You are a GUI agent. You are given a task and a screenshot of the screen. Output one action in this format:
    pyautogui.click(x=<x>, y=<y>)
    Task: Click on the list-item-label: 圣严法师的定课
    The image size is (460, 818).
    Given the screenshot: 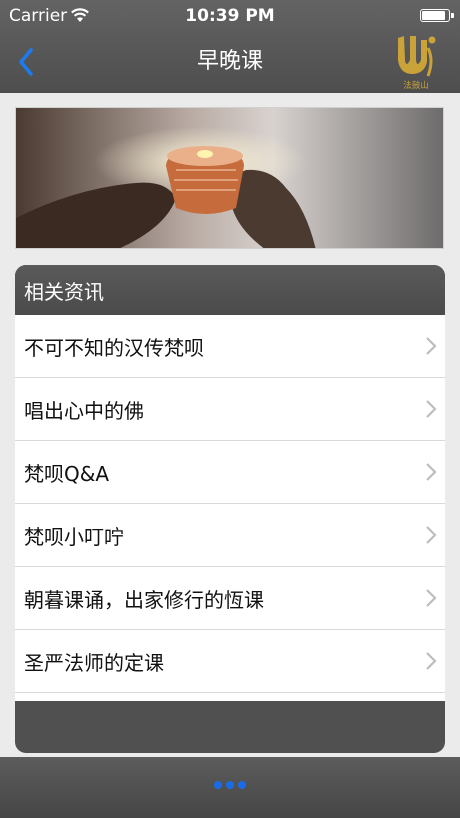 What is the action you would take?
    pyautogui.click(x=94, y=662)
    